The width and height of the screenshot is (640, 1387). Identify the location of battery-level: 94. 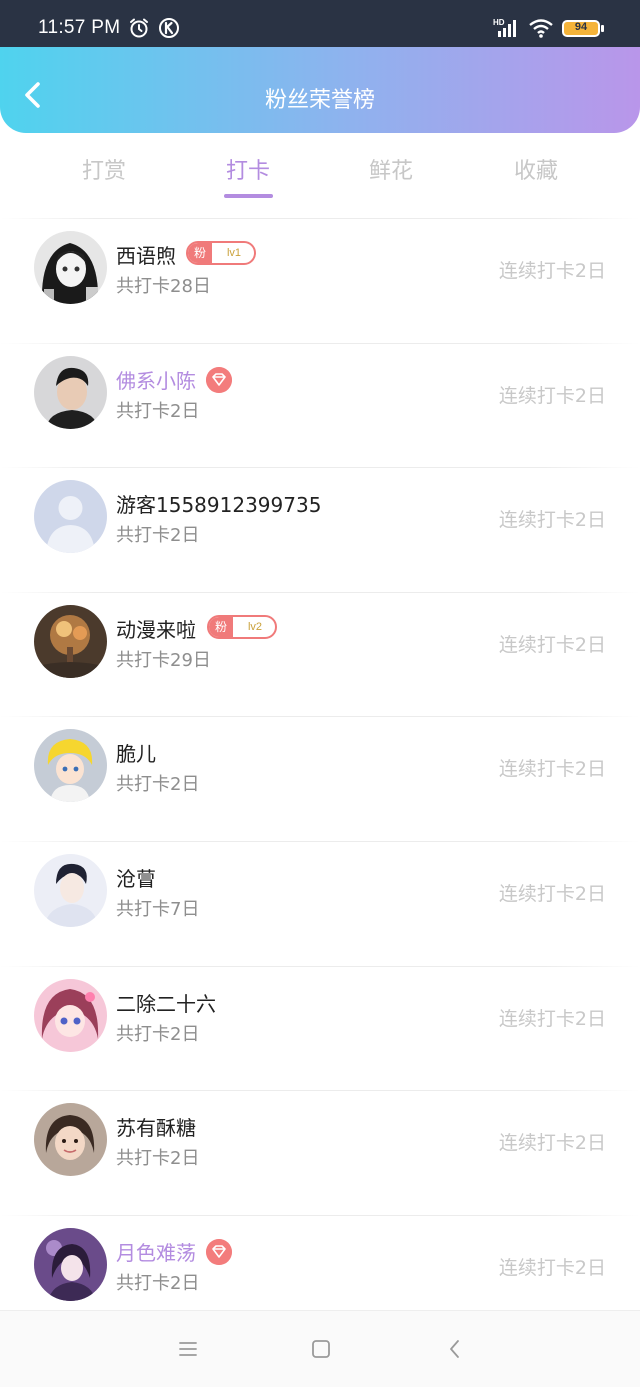
(581, 27).